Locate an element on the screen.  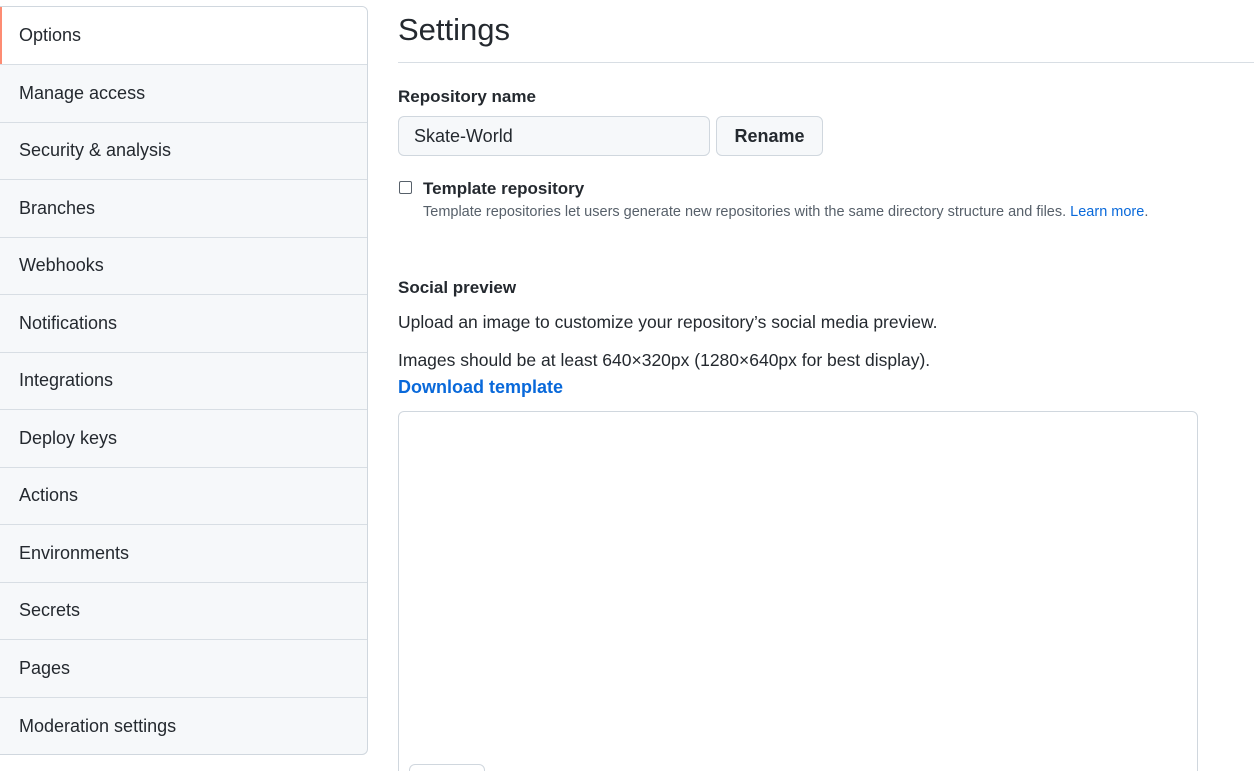
download-template-link: Download template is located at coordinates (480, 387).